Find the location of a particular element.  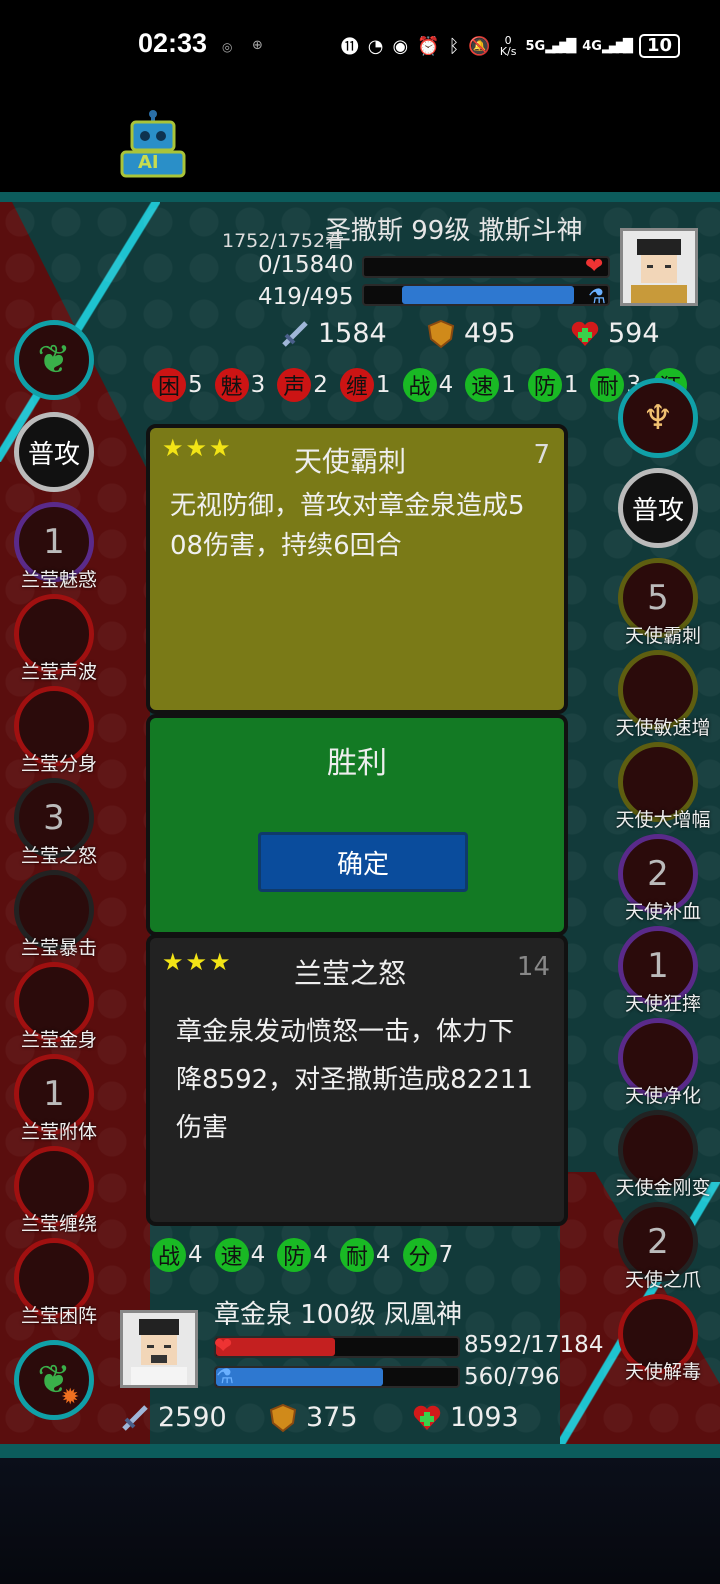

player-mp-fill is located at coordinates (299, 1377).